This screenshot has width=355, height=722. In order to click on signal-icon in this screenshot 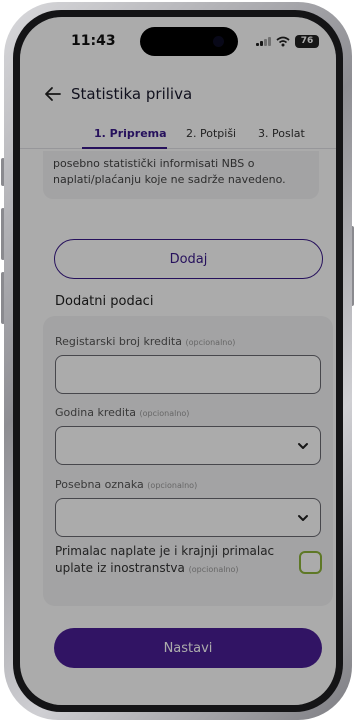, I will do `click(263, 41)`.